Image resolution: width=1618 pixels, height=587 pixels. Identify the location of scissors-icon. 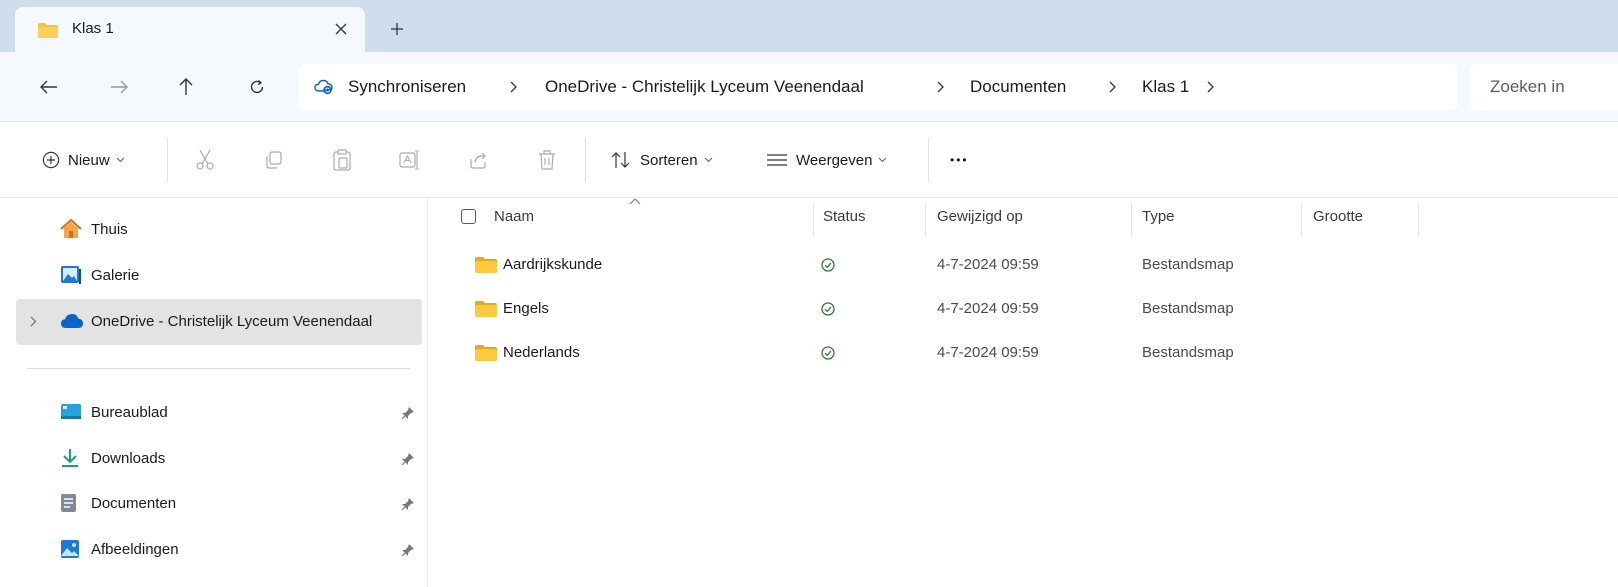
(205, 159).